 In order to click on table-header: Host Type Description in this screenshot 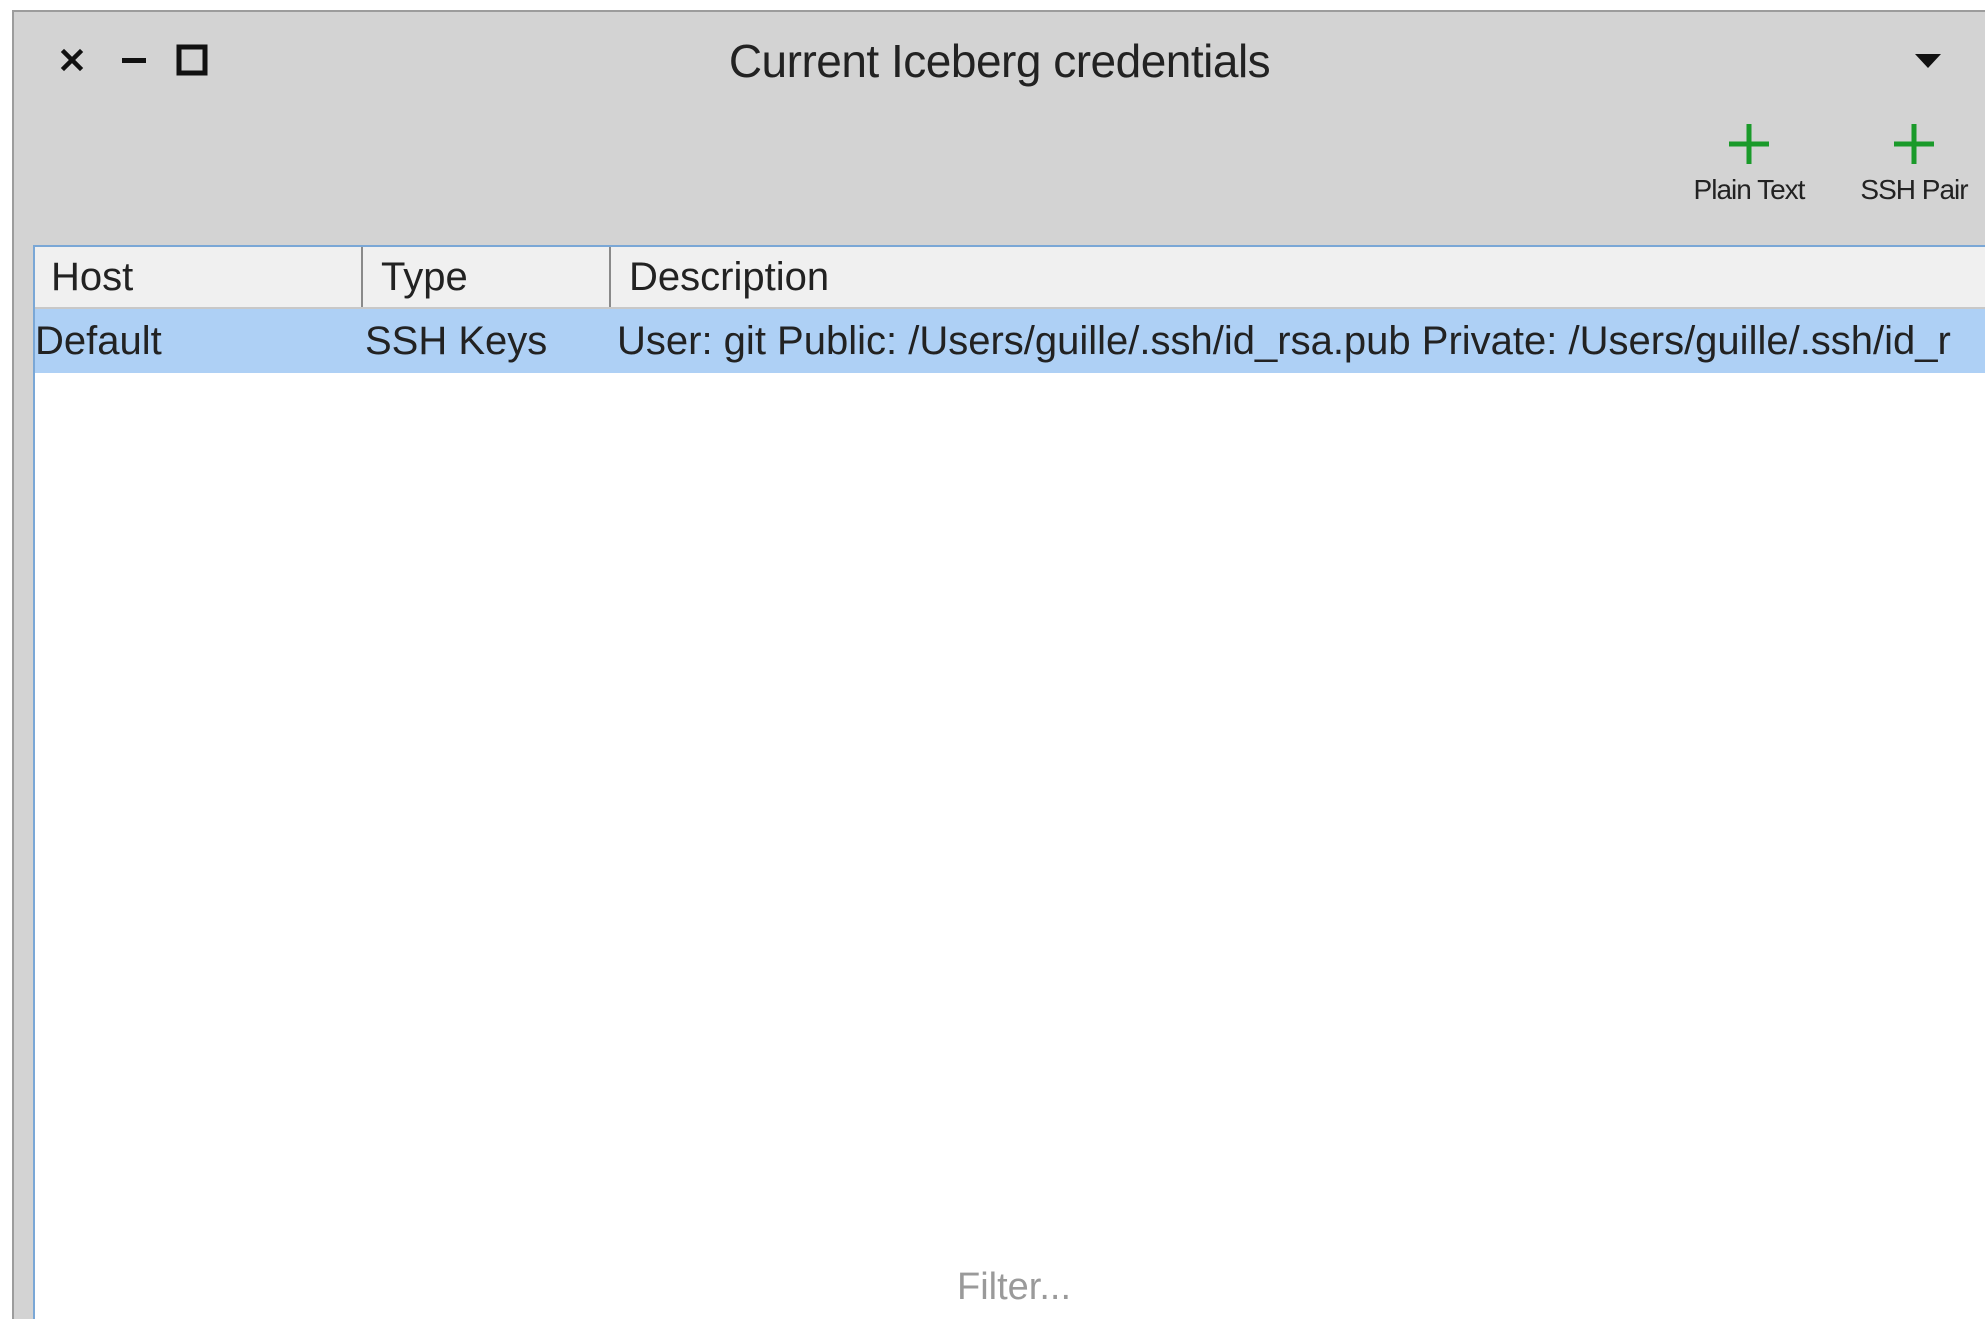, I will do `click(1010, 278)`.